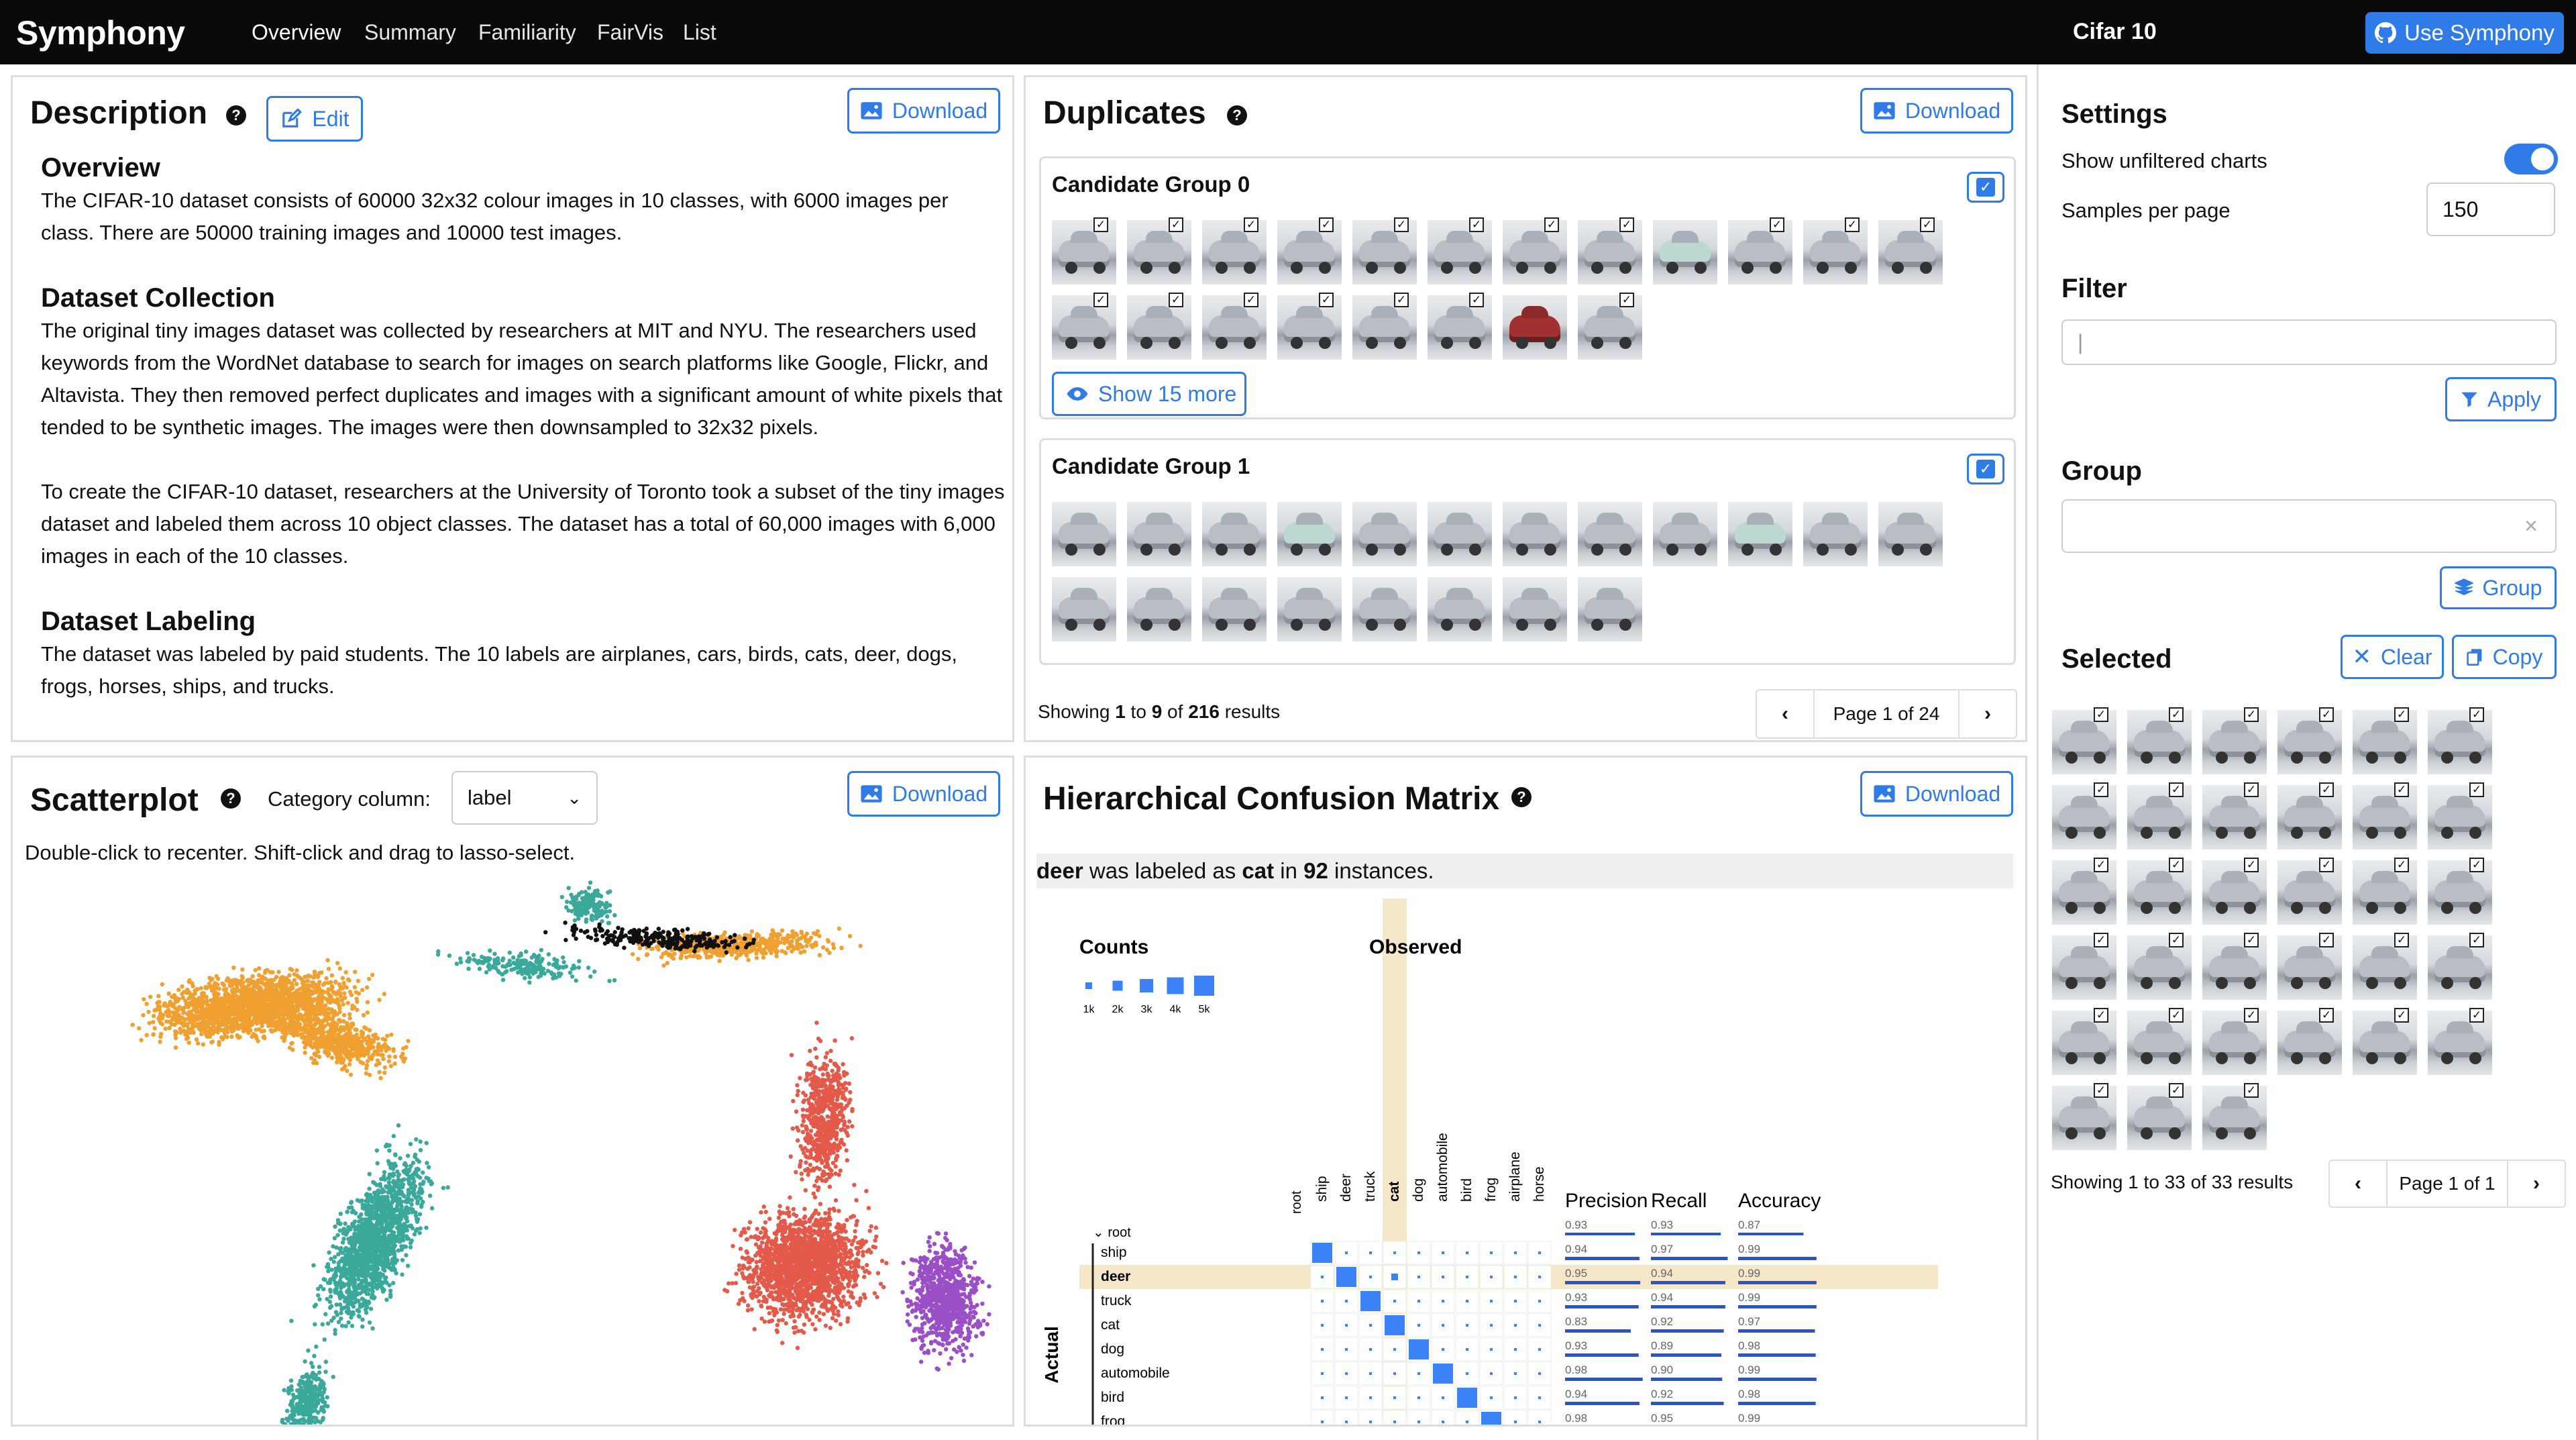 This screenshot has width=2576, height=1440. I want to click on show-more-button: Show 15 more, so click(1149, 394).